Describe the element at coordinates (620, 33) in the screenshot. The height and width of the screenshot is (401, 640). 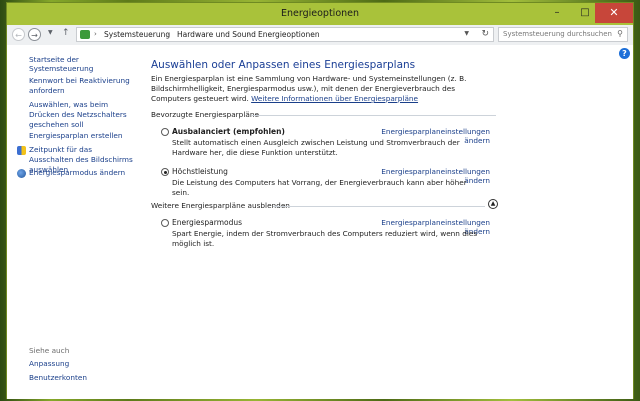
I see `search-icon: ⚲` at that location.